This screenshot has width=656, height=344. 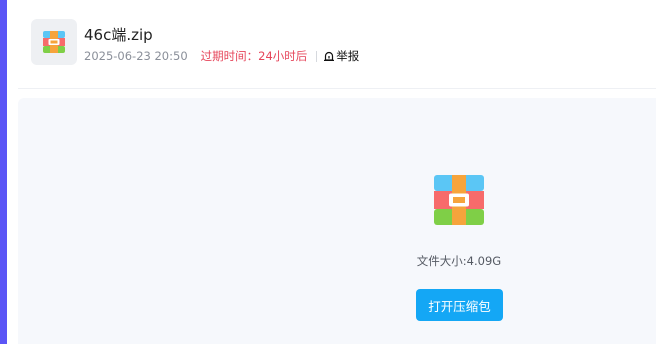 What do you see at coordinates (118, 35) in the screenshot?
I see `file-name: 46c端.zip` at bounding box center [118, 35].